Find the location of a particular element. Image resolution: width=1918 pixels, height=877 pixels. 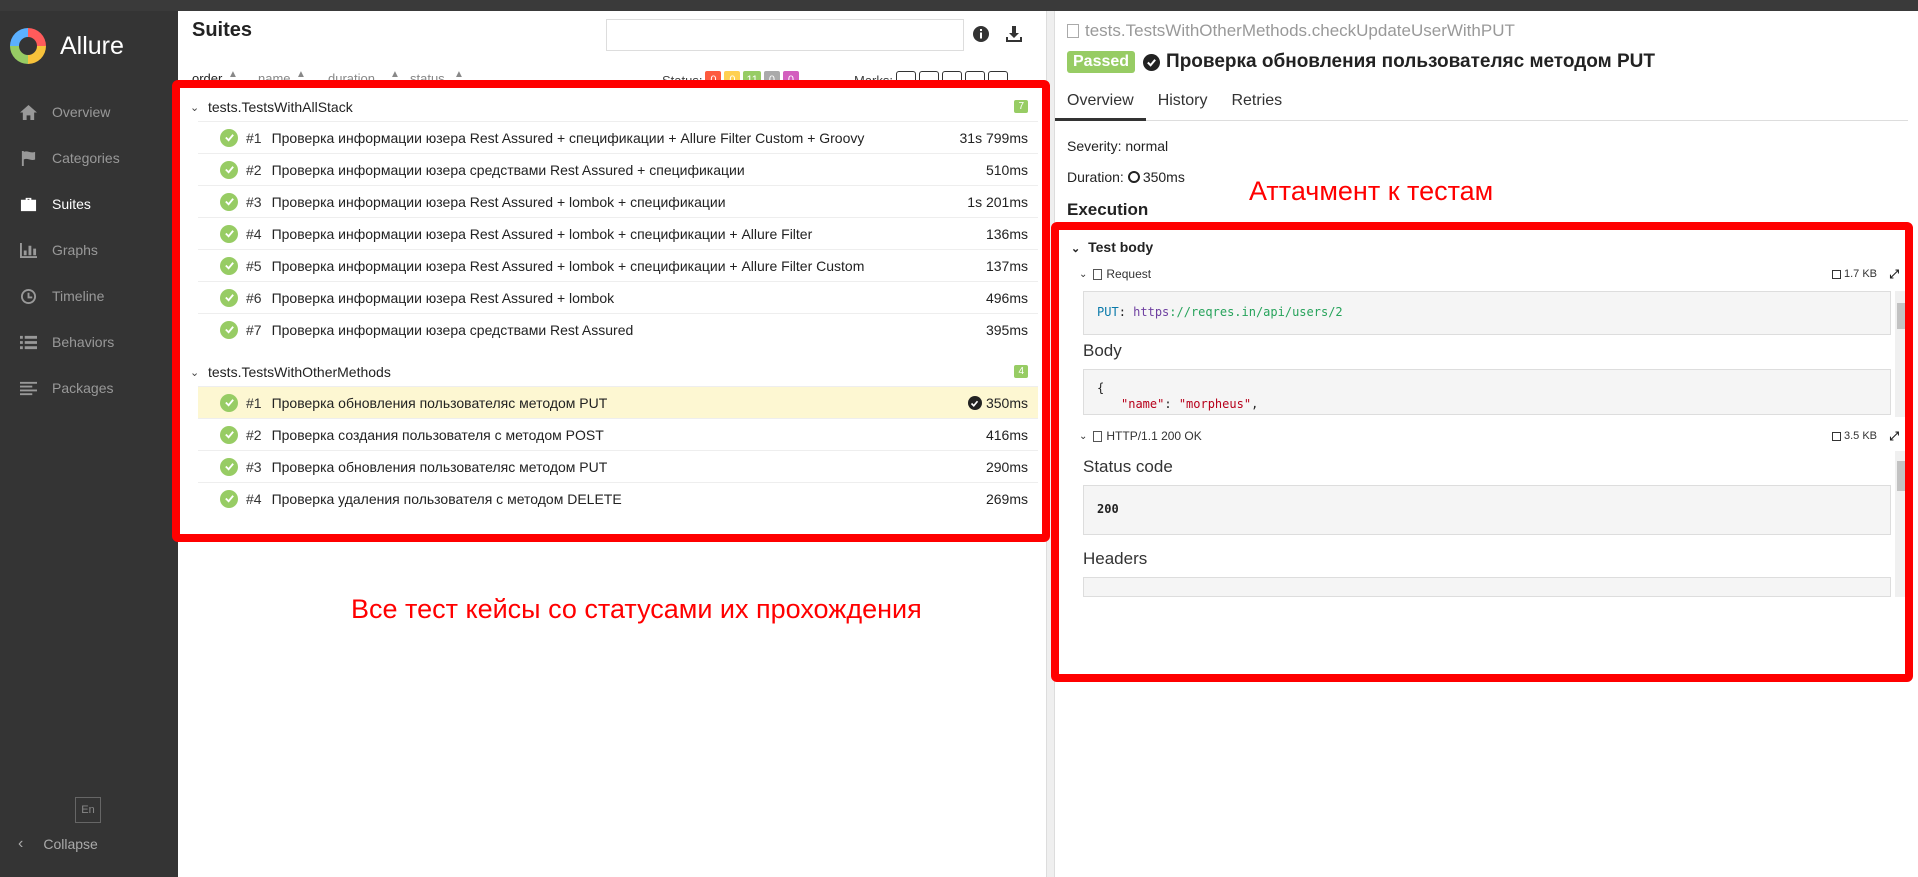

status-badge: Passed is located at coordinates (1101, 62).